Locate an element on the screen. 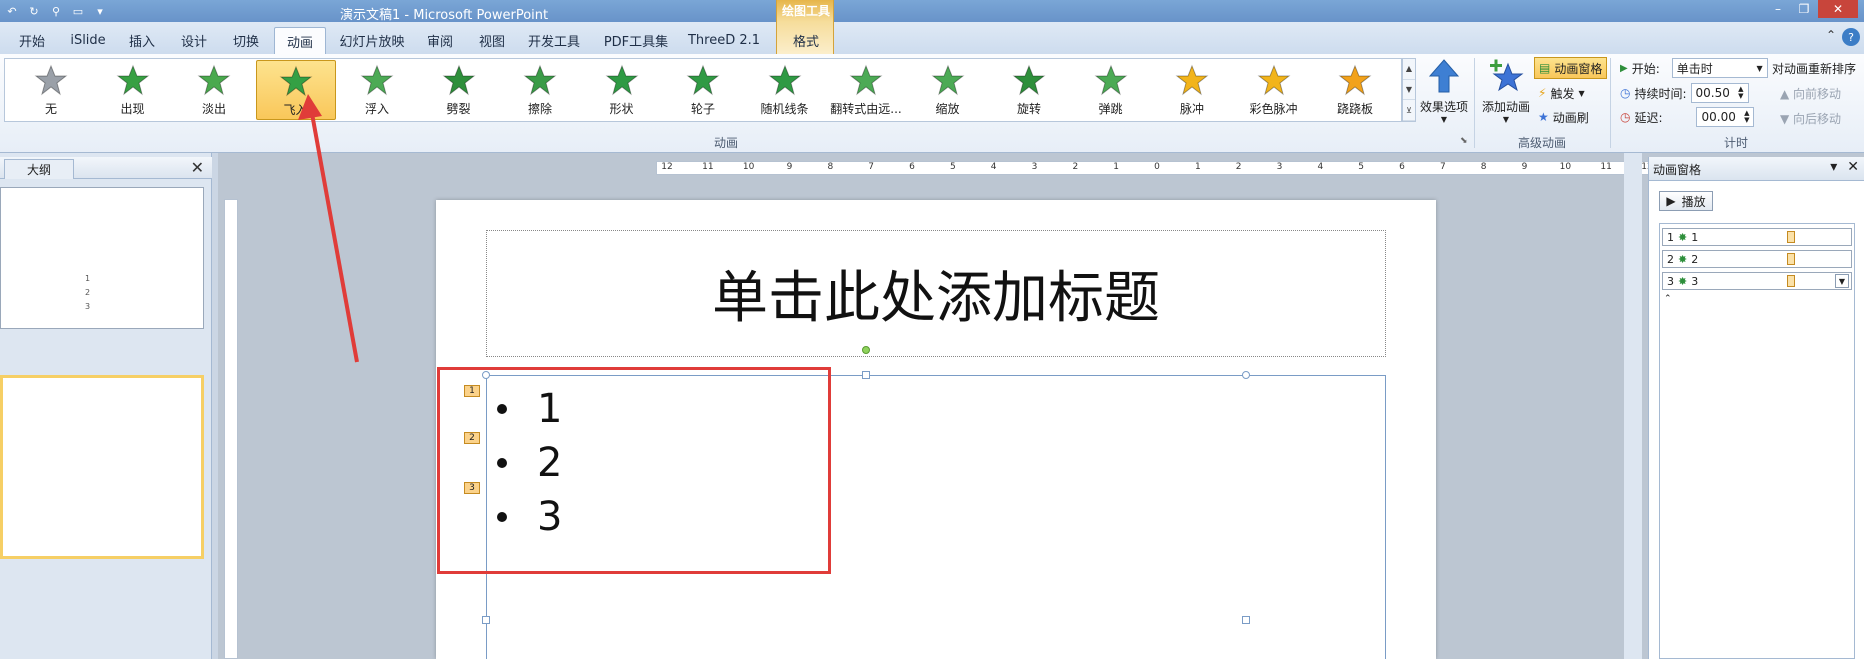 This screenshot has height=659, width=1864. animation-1-button: 出现 is located at coordinates (133, 90).